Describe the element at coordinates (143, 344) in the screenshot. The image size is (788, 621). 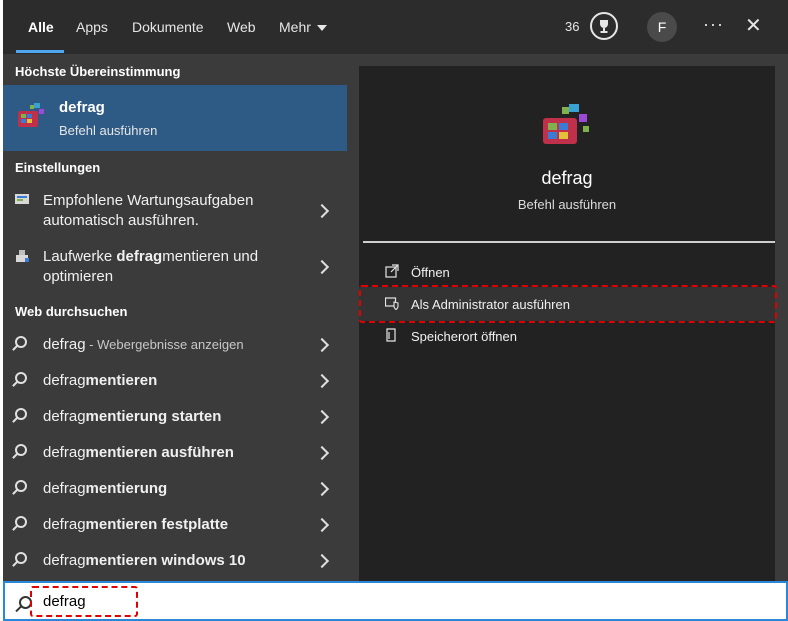
I see `web-suggestion-label: defrag - Webergebnisse anzeigen` at that location.